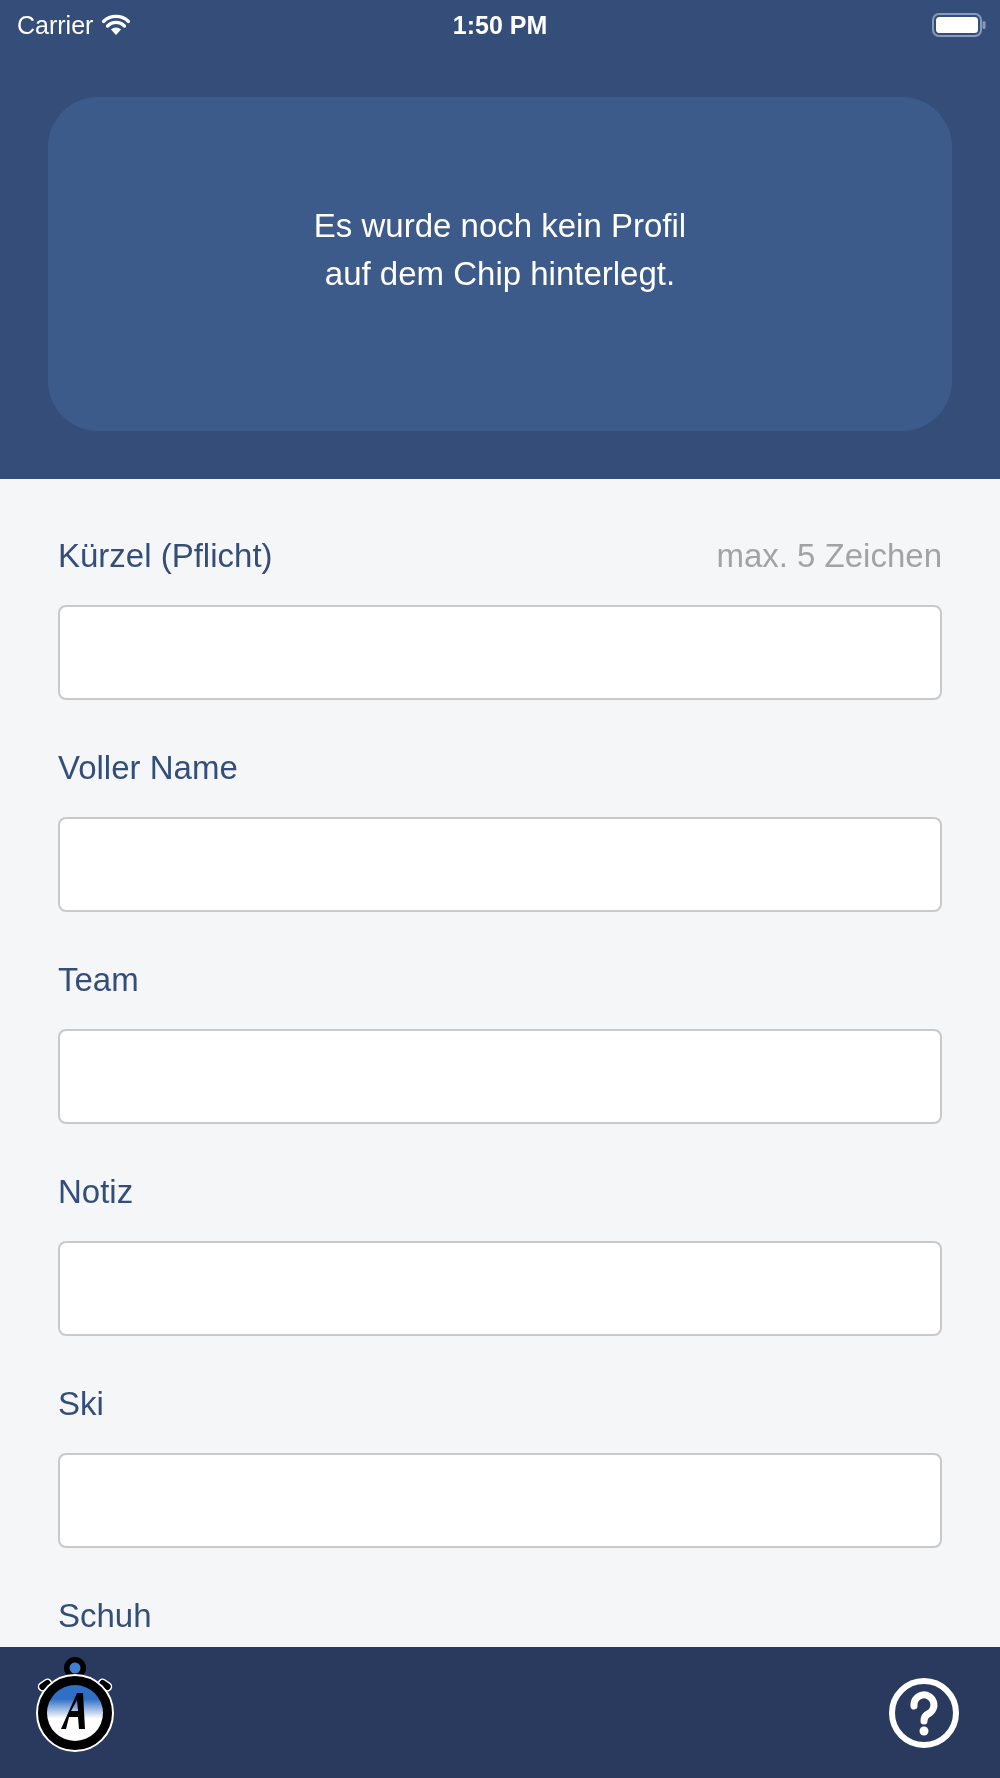 Image resolution: width=1000 pixels, height=1778 pixels. Describe the element at coordinates (924, 1712) in the screenshot. I see `help-icon` at that location.